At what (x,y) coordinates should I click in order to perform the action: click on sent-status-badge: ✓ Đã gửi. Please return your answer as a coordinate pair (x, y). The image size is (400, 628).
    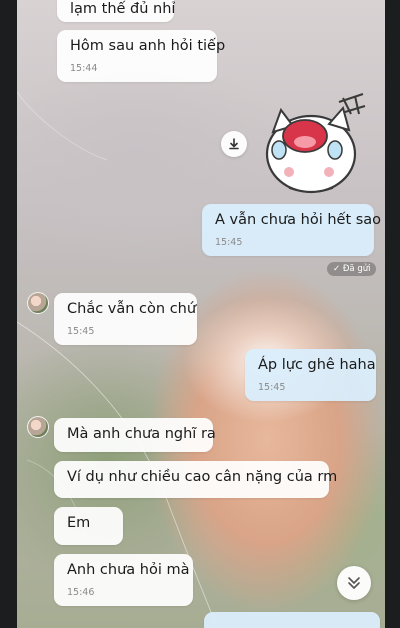
    Looking at the image, I should click on (352, 269).